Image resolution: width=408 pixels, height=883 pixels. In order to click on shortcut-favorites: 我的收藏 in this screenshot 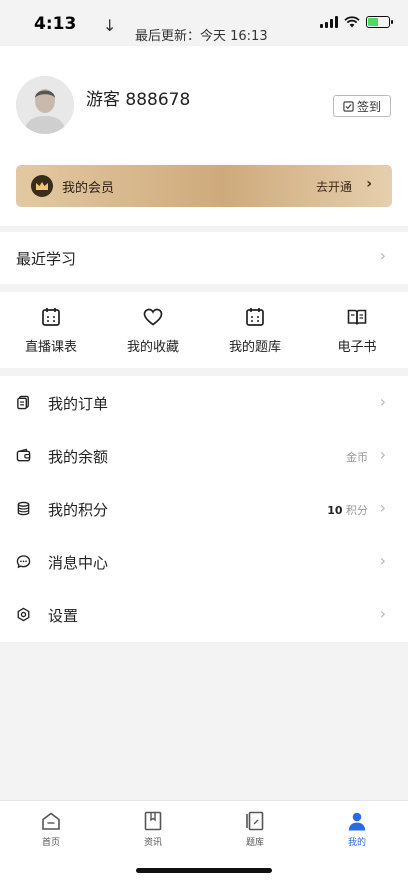, I will do `click(153, 330)`.